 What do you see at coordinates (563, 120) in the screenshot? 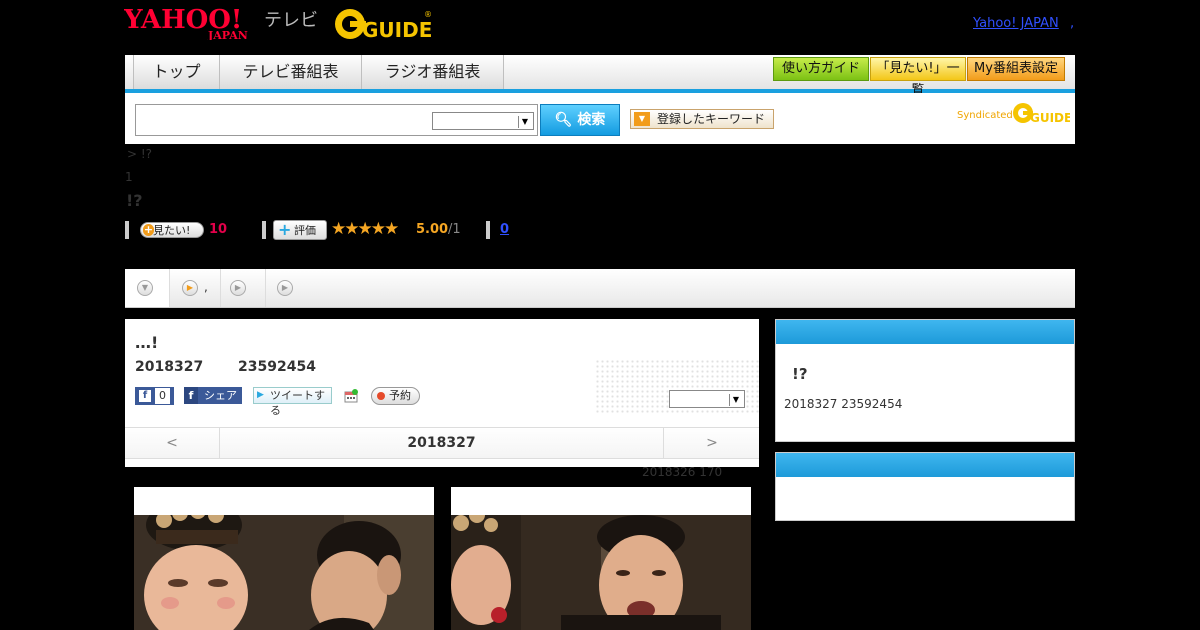
I see `search-icon: 🔍︎` at bounding box center [563, 120].